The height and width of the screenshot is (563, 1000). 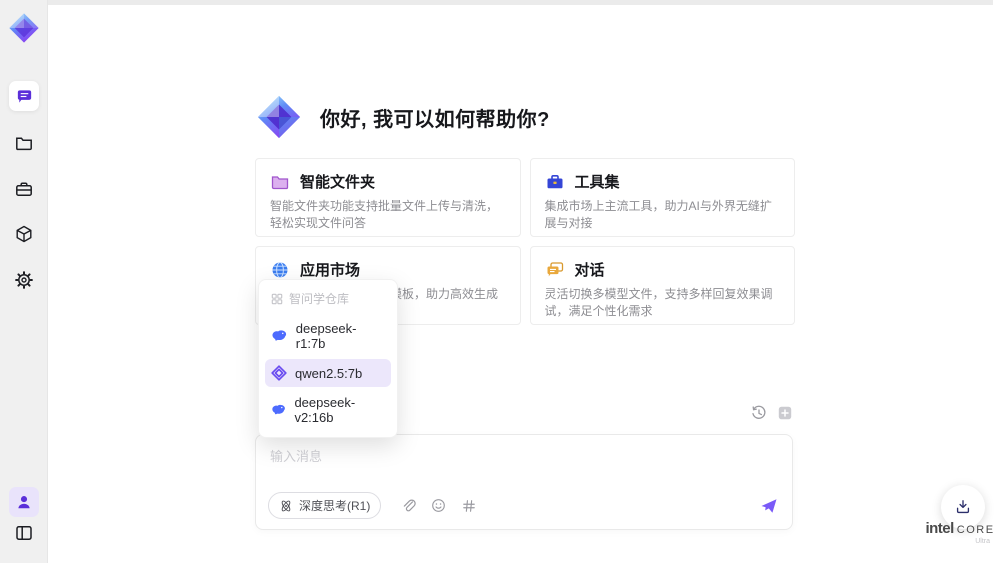 I want to click on prompt-library-button, so click(x=468, y=505).